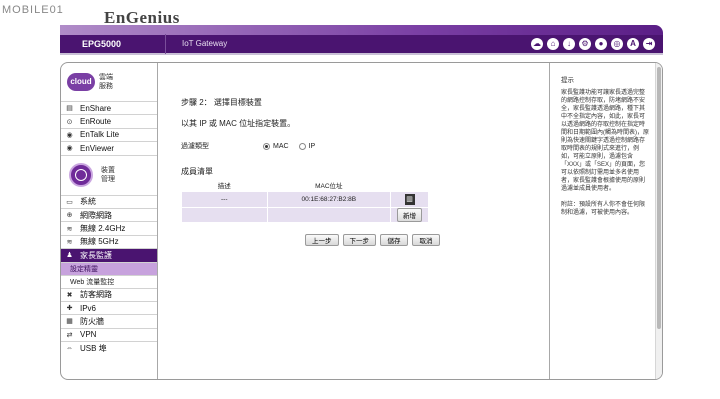 The width and height of the screenshot is (720, 399). What do you see at coordinates (553, 44) in the screenshot?
I see `home-icon: ⌂` at bounding box center [553, 44].